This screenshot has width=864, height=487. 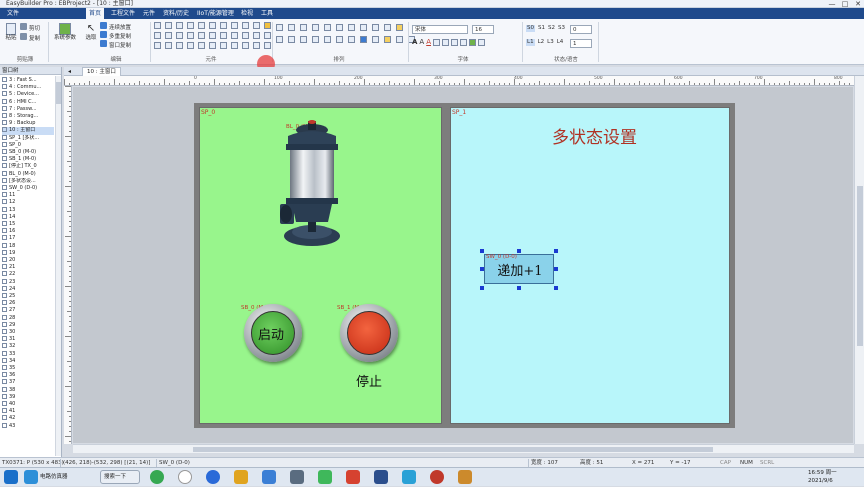 What do you see at coordinates (483, 29) in the screenshot?
I see `font-size-select: 16` at bounding box center [483, 29].